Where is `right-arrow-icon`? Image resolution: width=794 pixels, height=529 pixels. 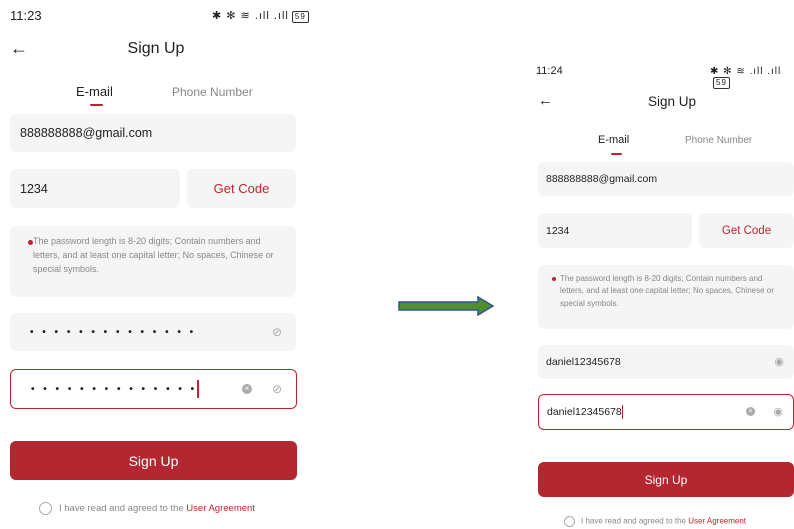
right-arrow-icon is located at coordinates (446, 306).